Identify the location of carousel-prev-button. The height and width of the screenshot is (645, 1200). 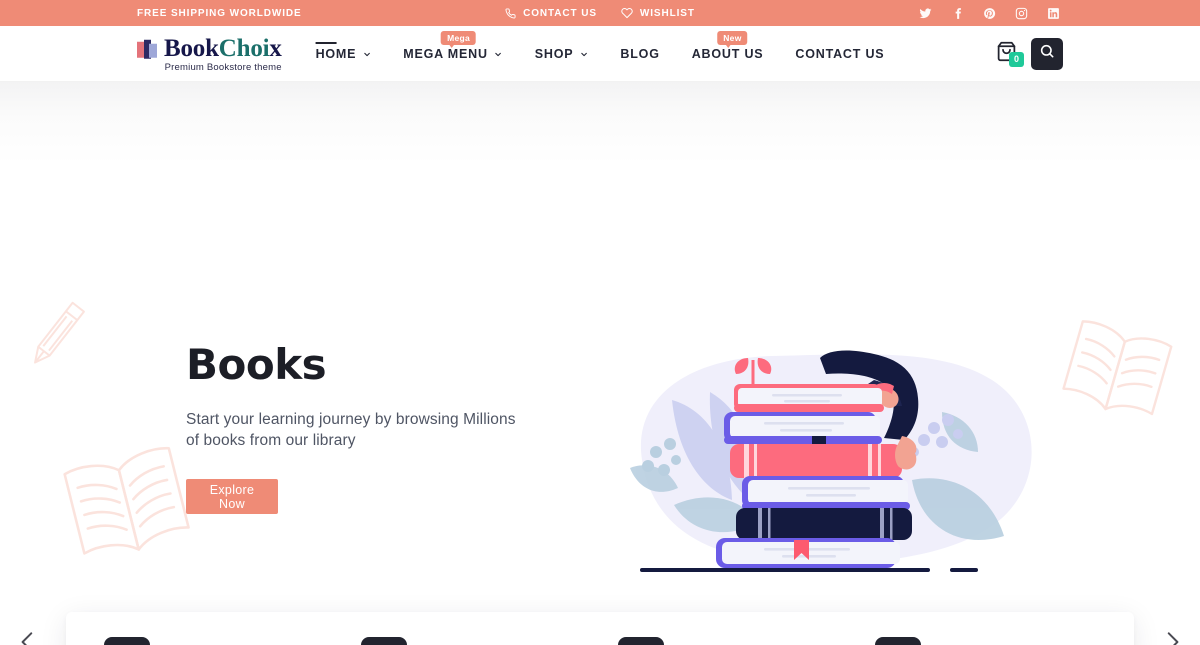
(28, 634).